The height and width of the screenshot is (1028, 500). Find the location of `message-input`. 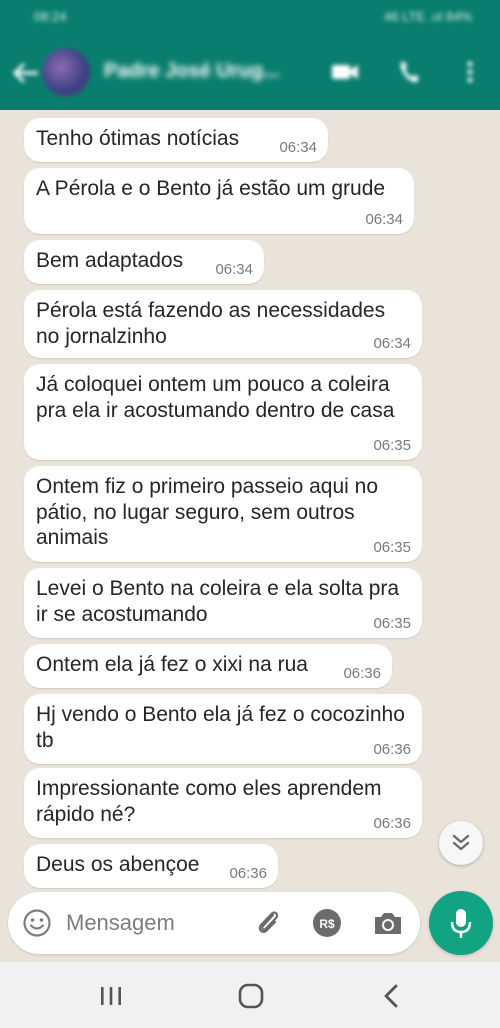

message-input is located at coordinates (156, 923).